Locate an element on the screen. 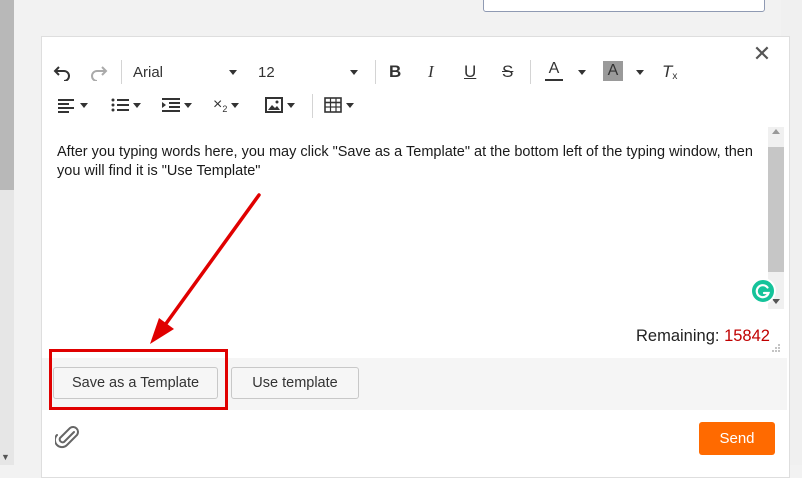 This screenshot has height=478, width=802. highlight-icon: A is located at coordinates (613, 71).